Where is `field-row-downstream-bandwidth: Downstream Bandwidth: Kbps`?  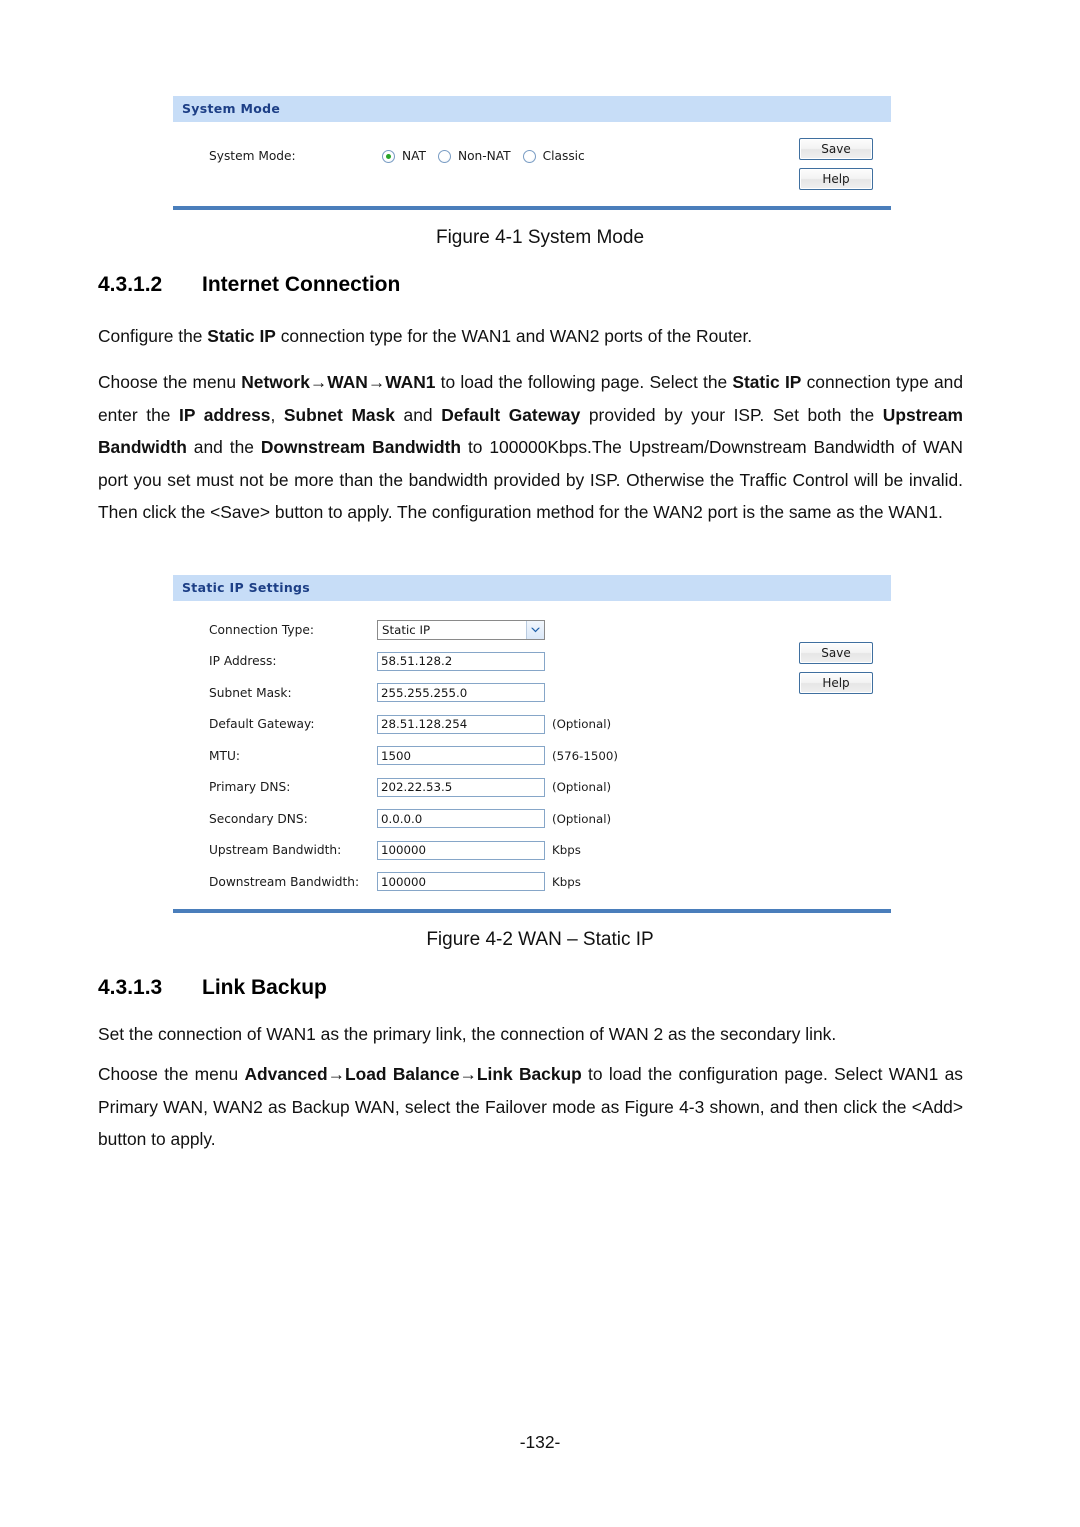 field-row-downstream-bandwidth: Downstream Bandwidth: Kbps is located at coordinates (413, 882).